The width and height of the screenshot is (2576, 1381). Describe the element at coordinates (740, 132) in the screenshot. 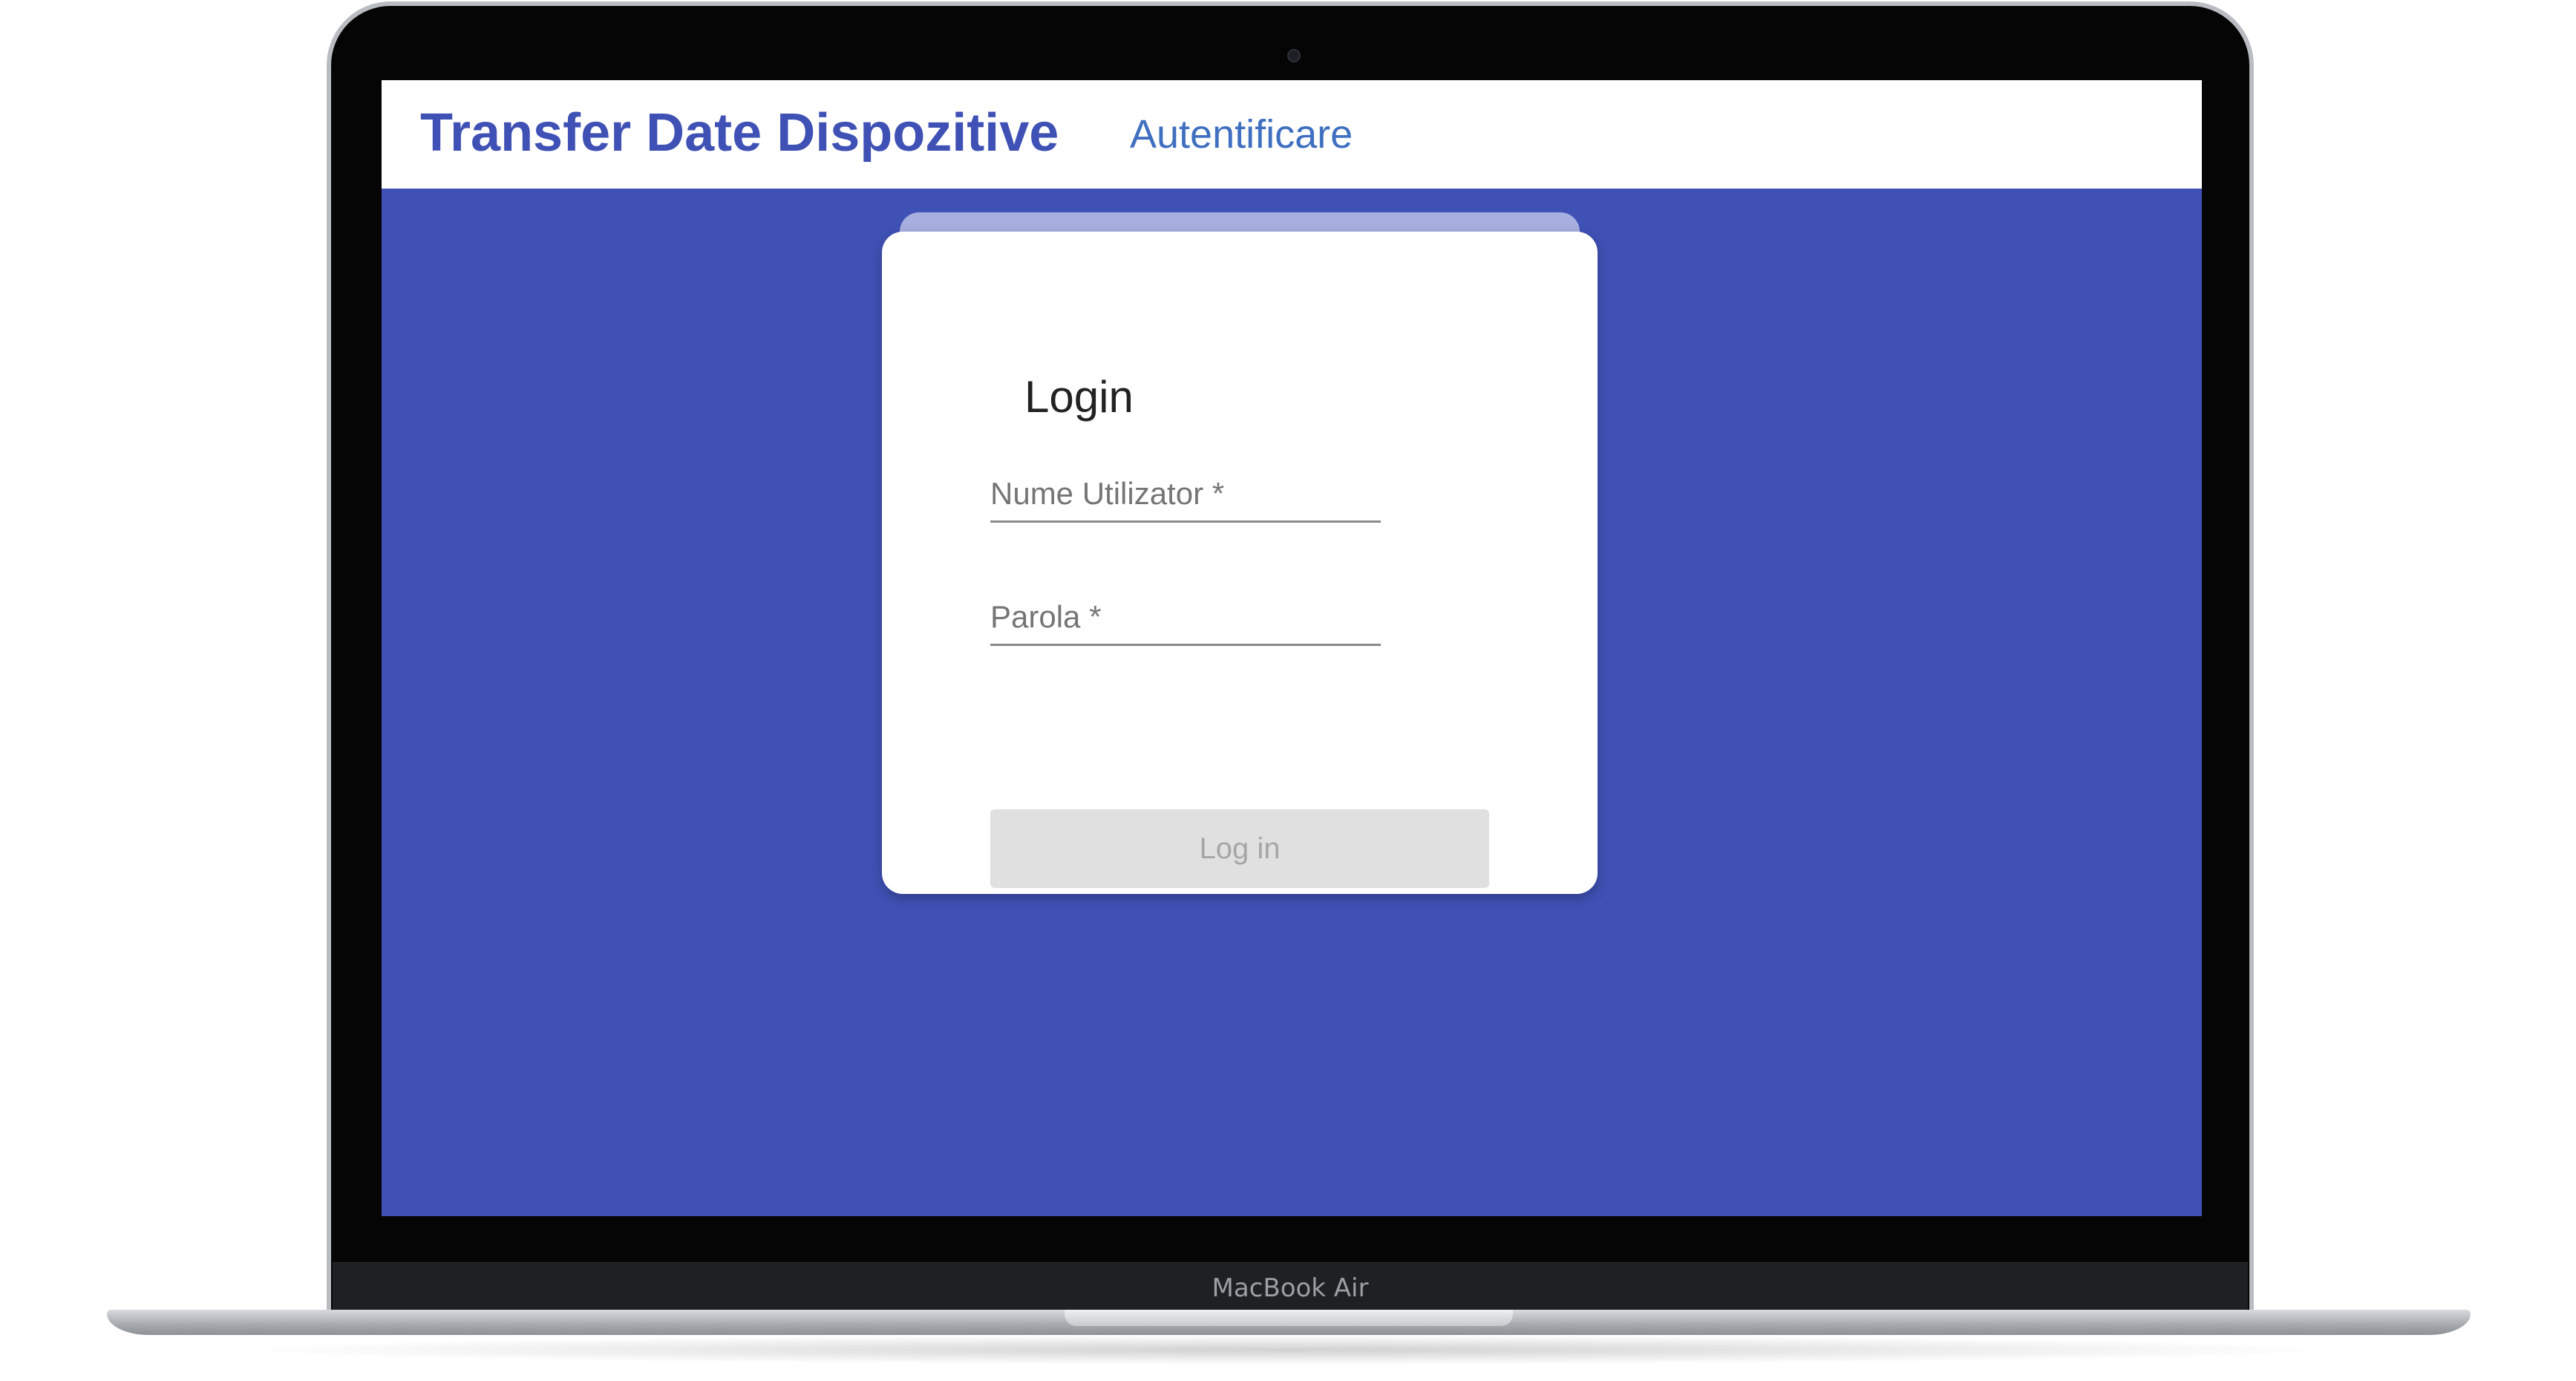

I see `app-title: Transfer Date Dispozitive` at that location.